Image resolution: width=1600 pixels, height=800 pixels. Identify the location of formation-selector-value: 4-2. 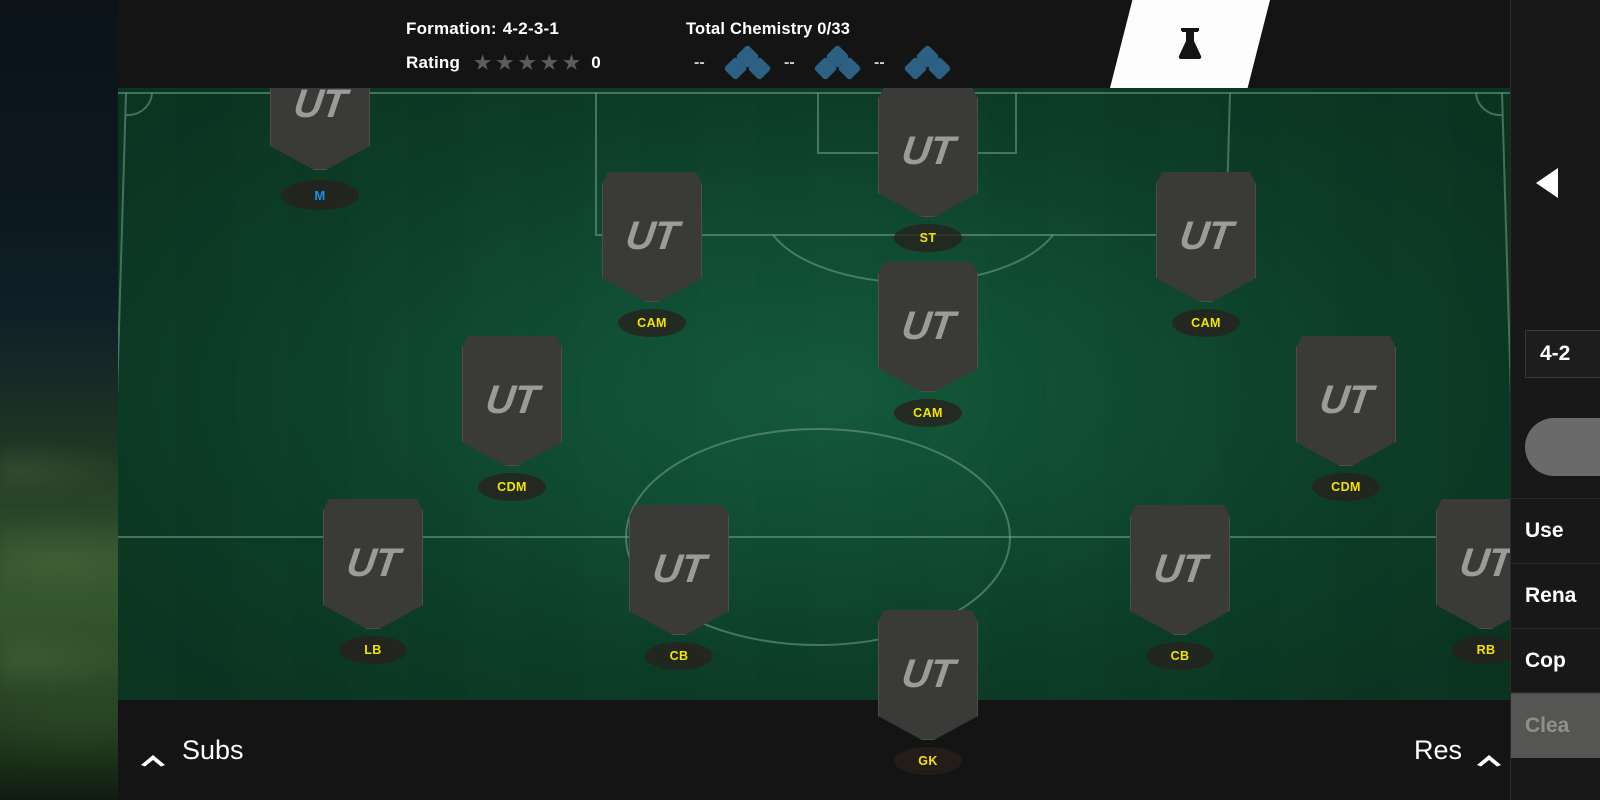
(1555, 353).